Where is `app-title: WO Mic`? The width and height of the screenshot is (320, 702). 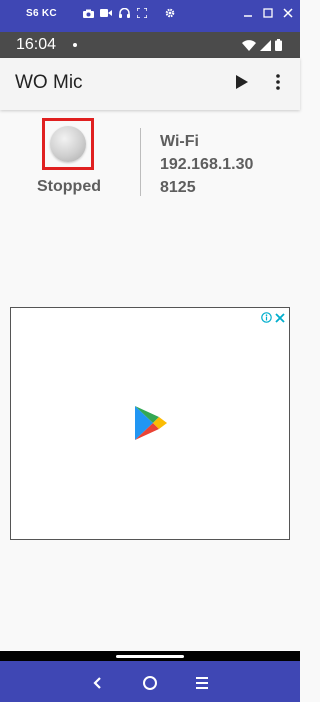
app-title: WO Mic is located at coordinates (49, 82).